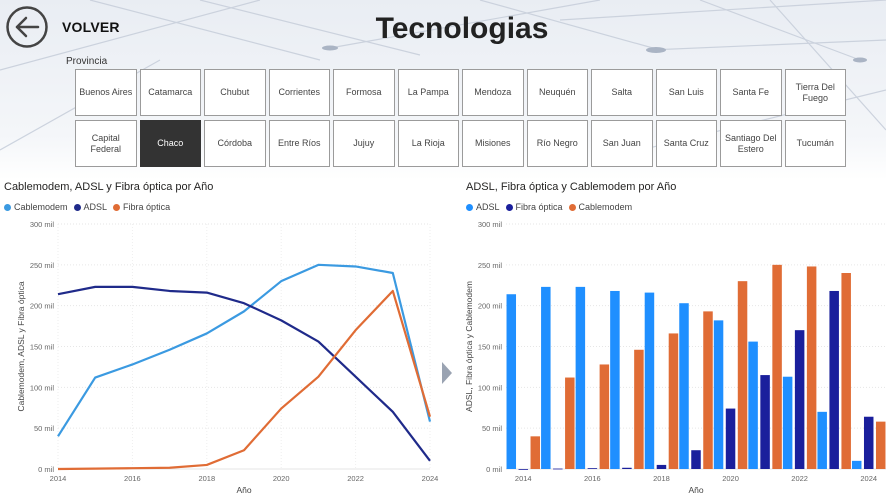  I want to click on y-tick-label: 150 mil, so click(42, 347).